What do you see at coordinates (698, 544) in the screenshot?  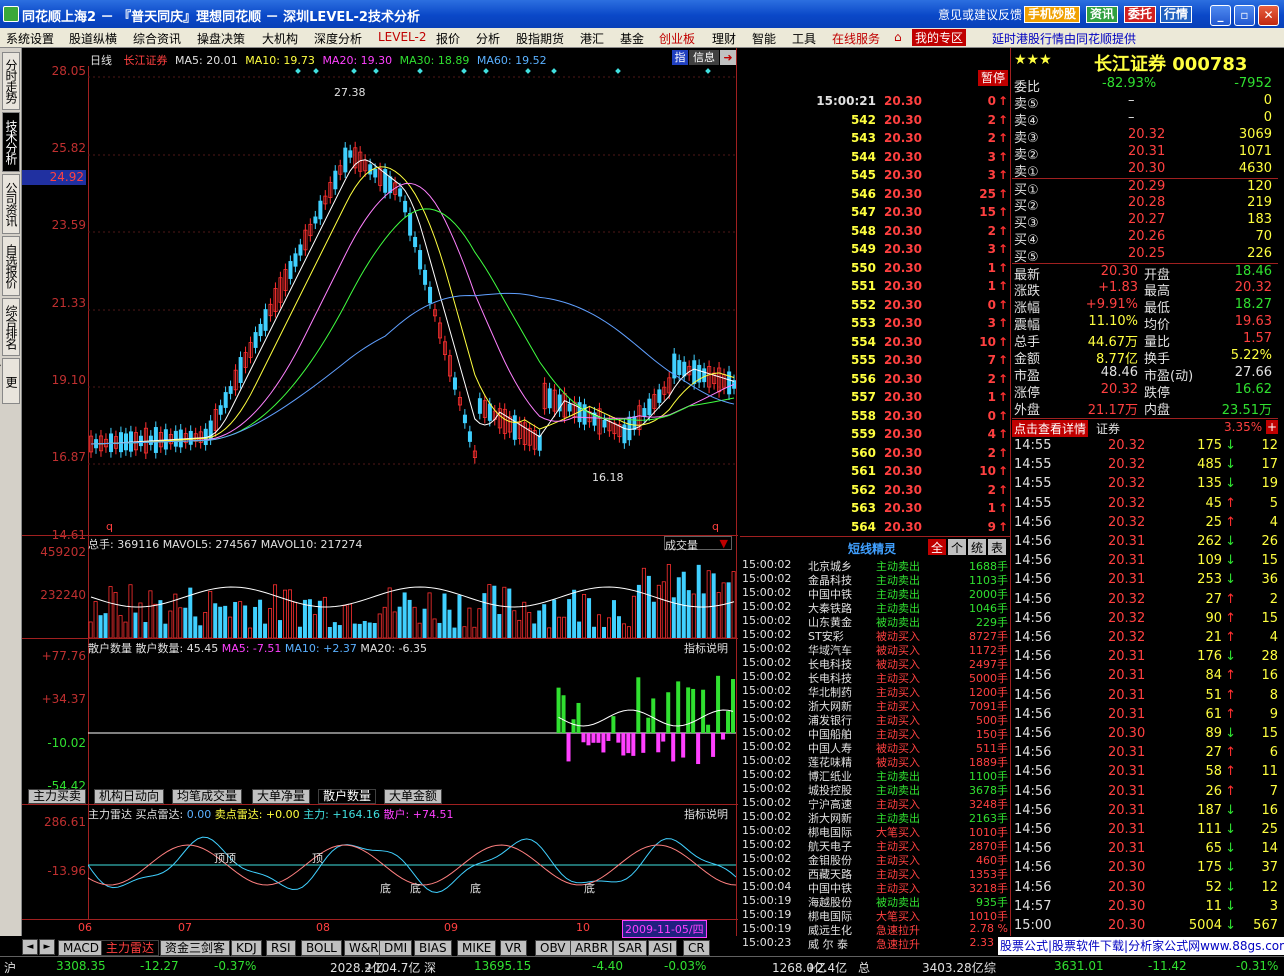 I see `volume-selector: 成交量 ▼` at bounding box center [698, 544].